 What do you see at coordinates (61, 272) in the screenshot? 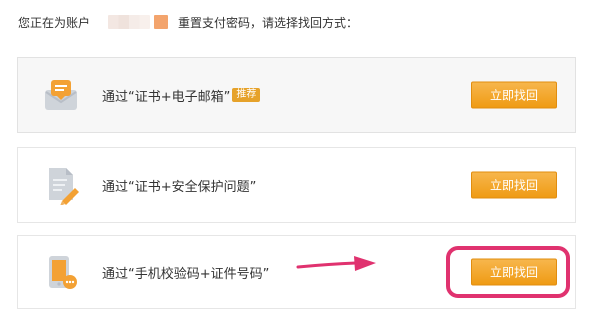
I see `phone-chat-icon` at bounding box center [61, 272].